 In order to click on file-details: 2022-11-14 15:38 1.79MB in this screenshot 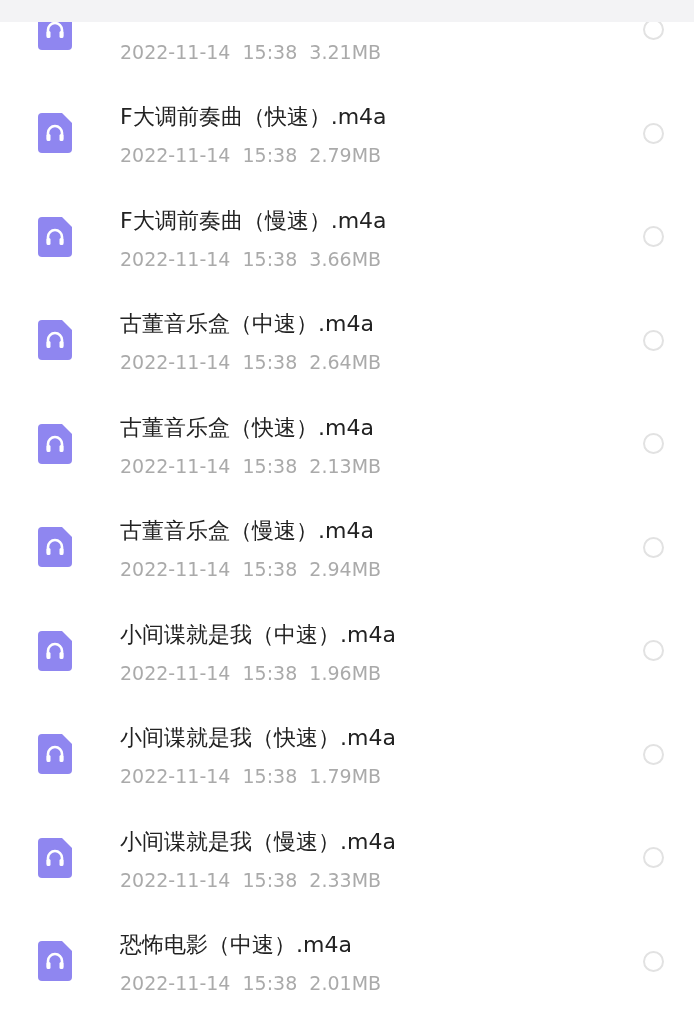, I will do `click(251, 777)`.